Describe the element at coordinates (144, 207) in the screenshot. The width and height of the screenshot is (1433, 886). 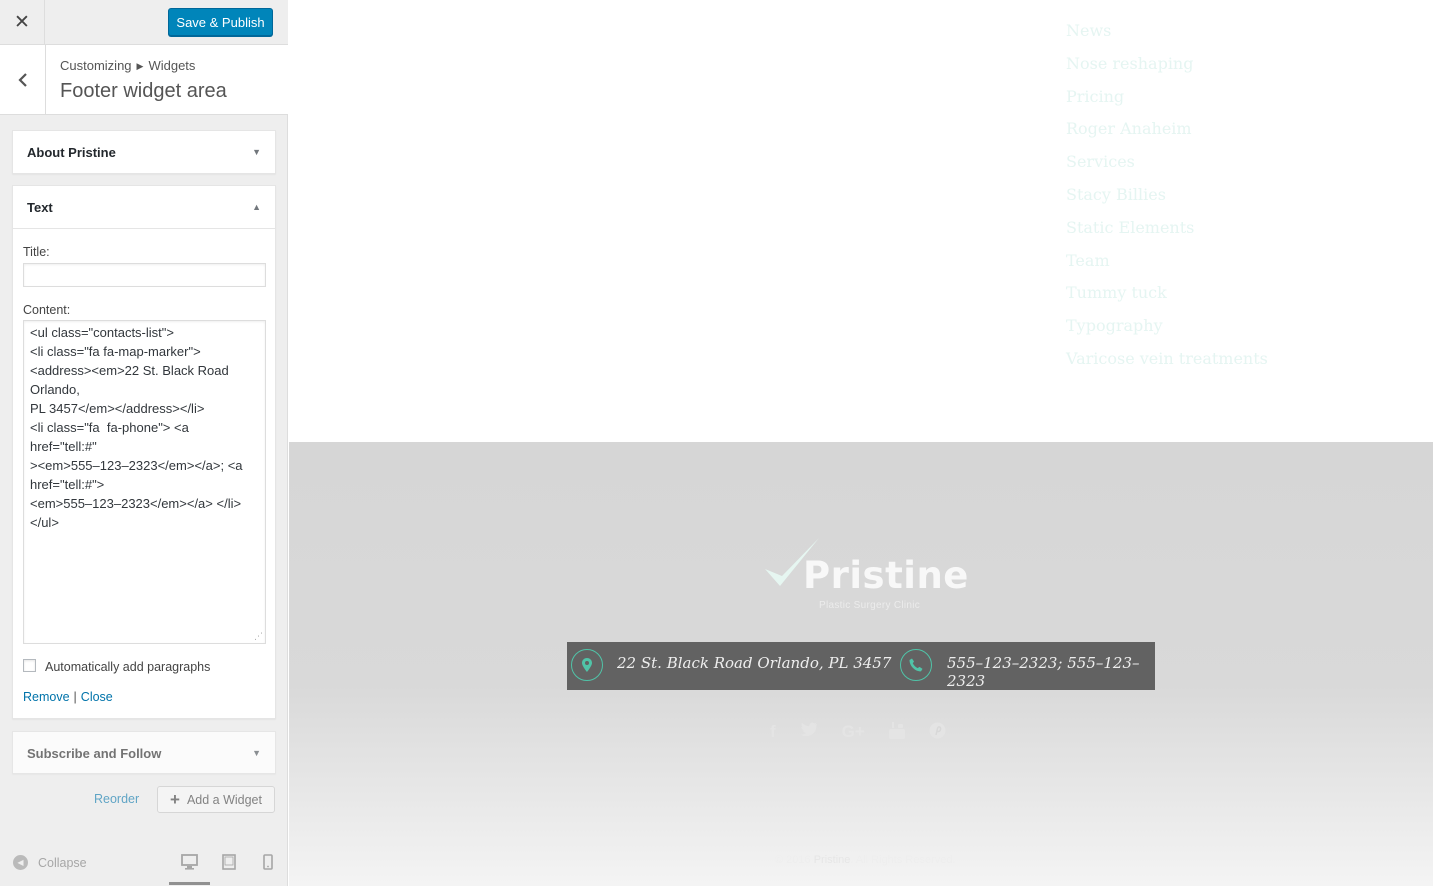
I see `widget-text-header: Text ▲` at that location.